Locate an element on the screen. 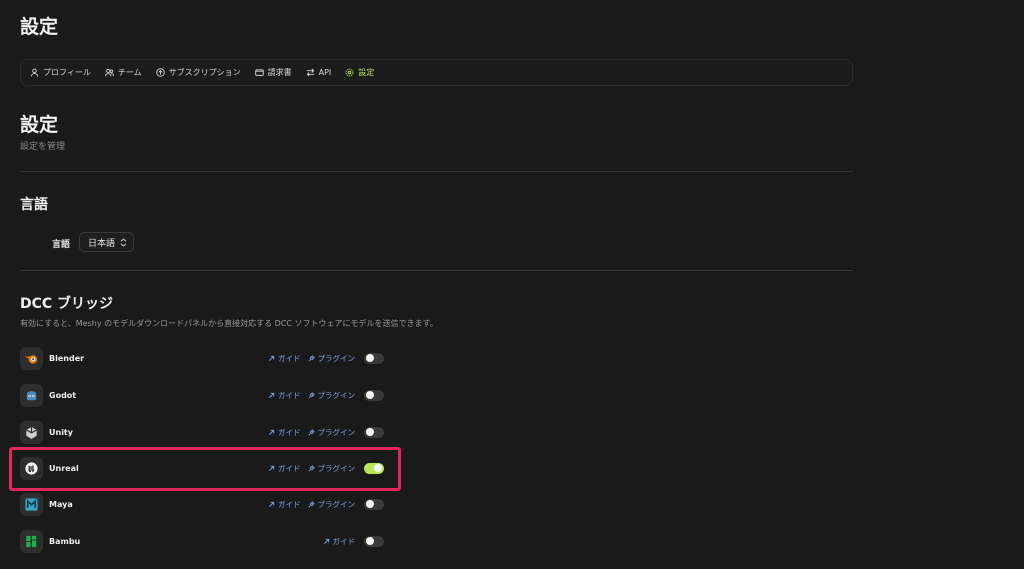 The height and width of the screenshot is (569, 1024). dcc-row-unity: Unity ガイド プラグイン is located at coordinates (202, 432).